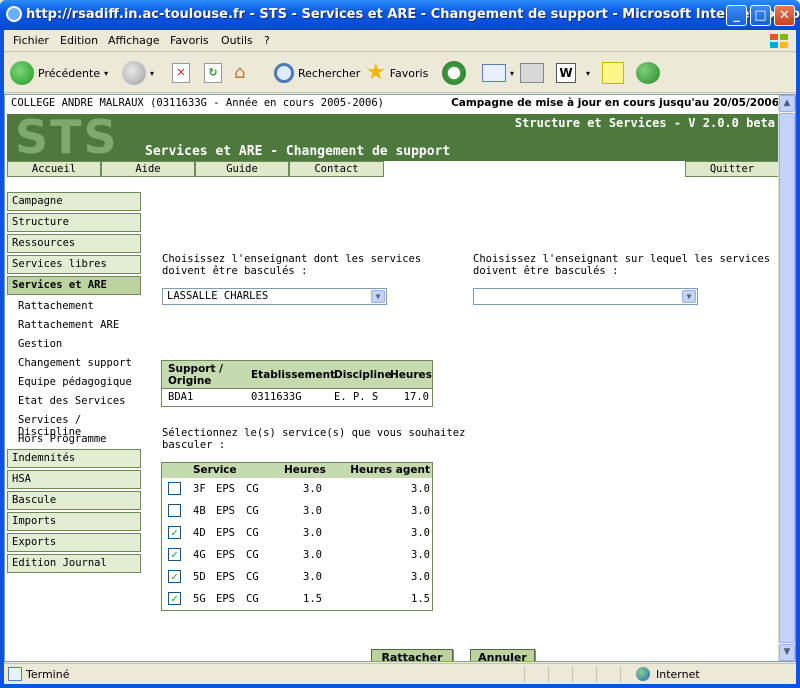 This screenshot has height=688, width=800. I want to click on menu-campagne: Campagne, so click(74, 201).